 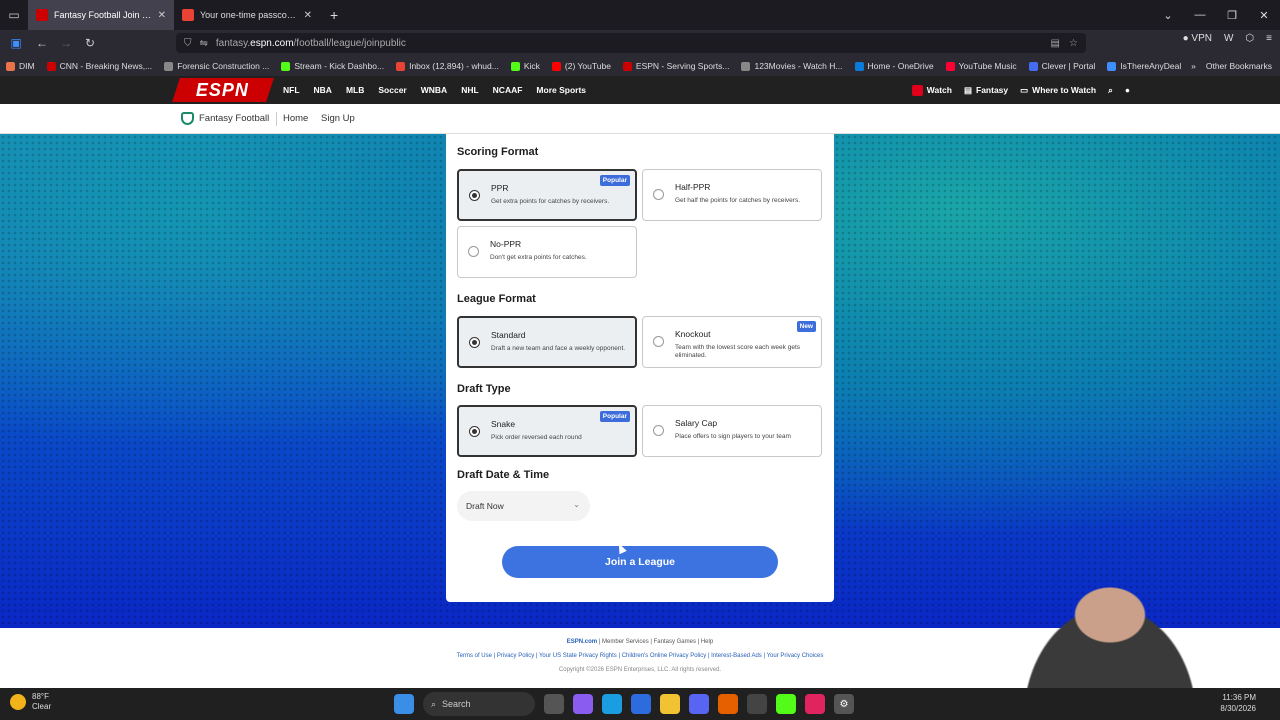 What do you see at coordinates (291, 90) in the screenshot?
I see `sport-link-nfl: NFL` at bounding box center [291, 90].